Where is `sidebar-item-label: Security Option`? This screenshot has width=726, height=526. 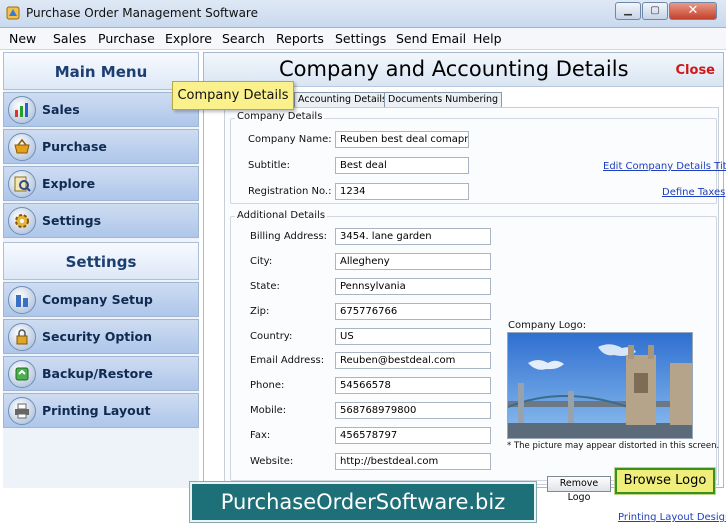
sidebar-item-label: Security Option is located at coordinates (97, 336).